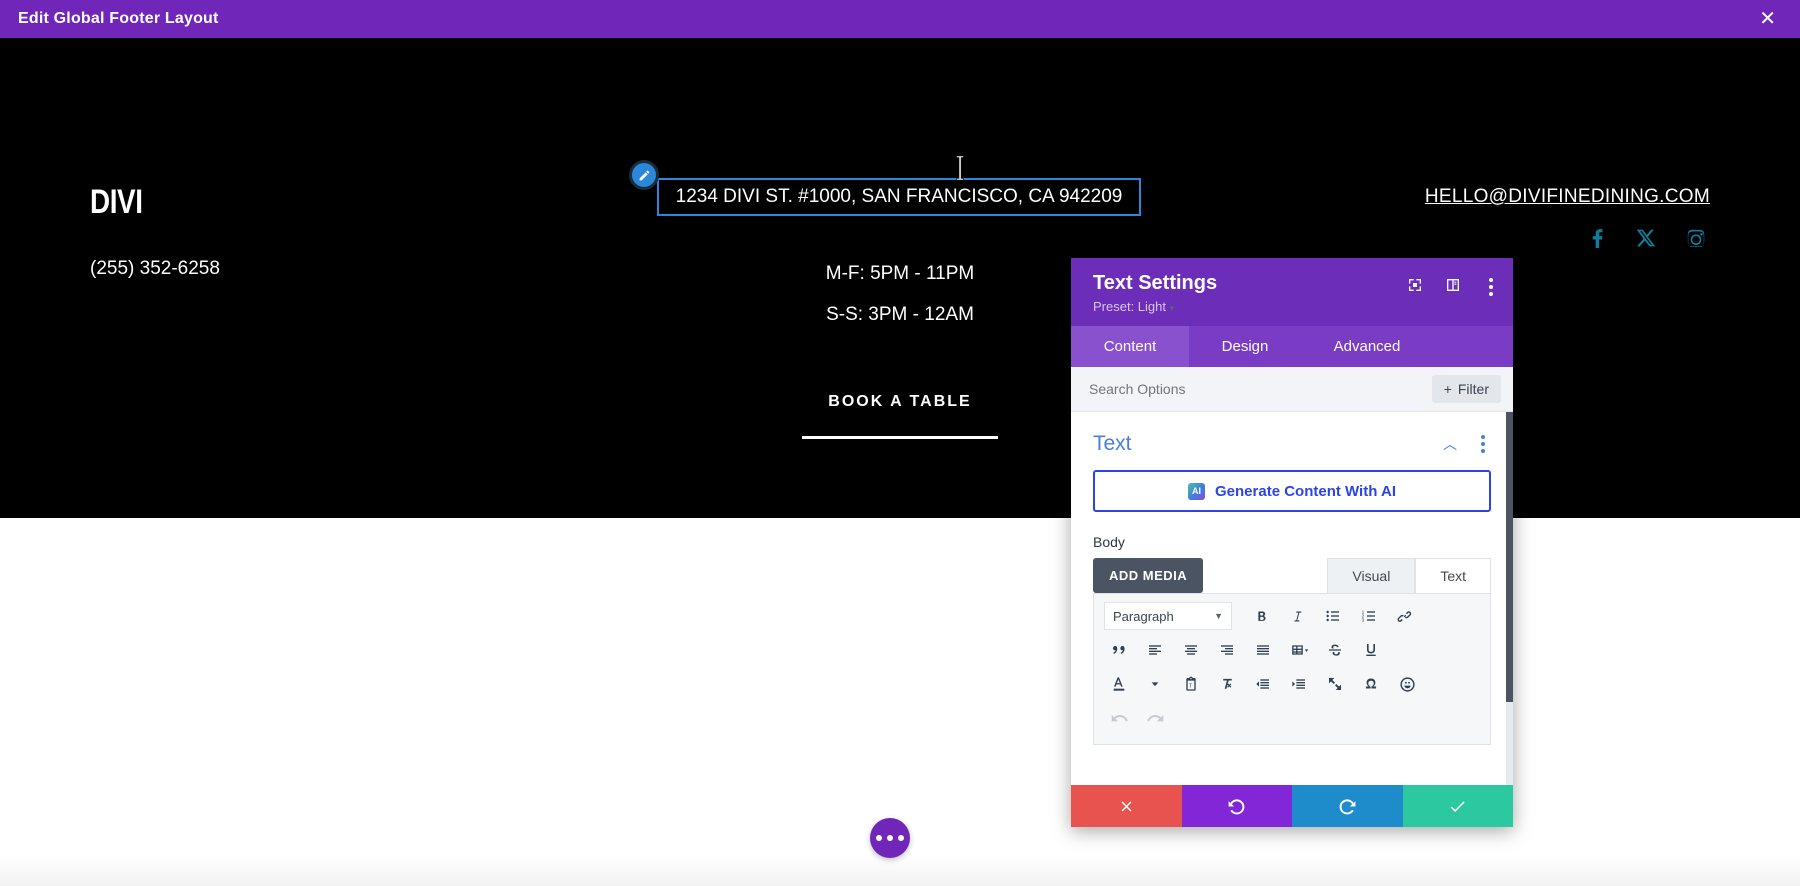  I want to click on scrollbar-thumb, so click(1509, 557).